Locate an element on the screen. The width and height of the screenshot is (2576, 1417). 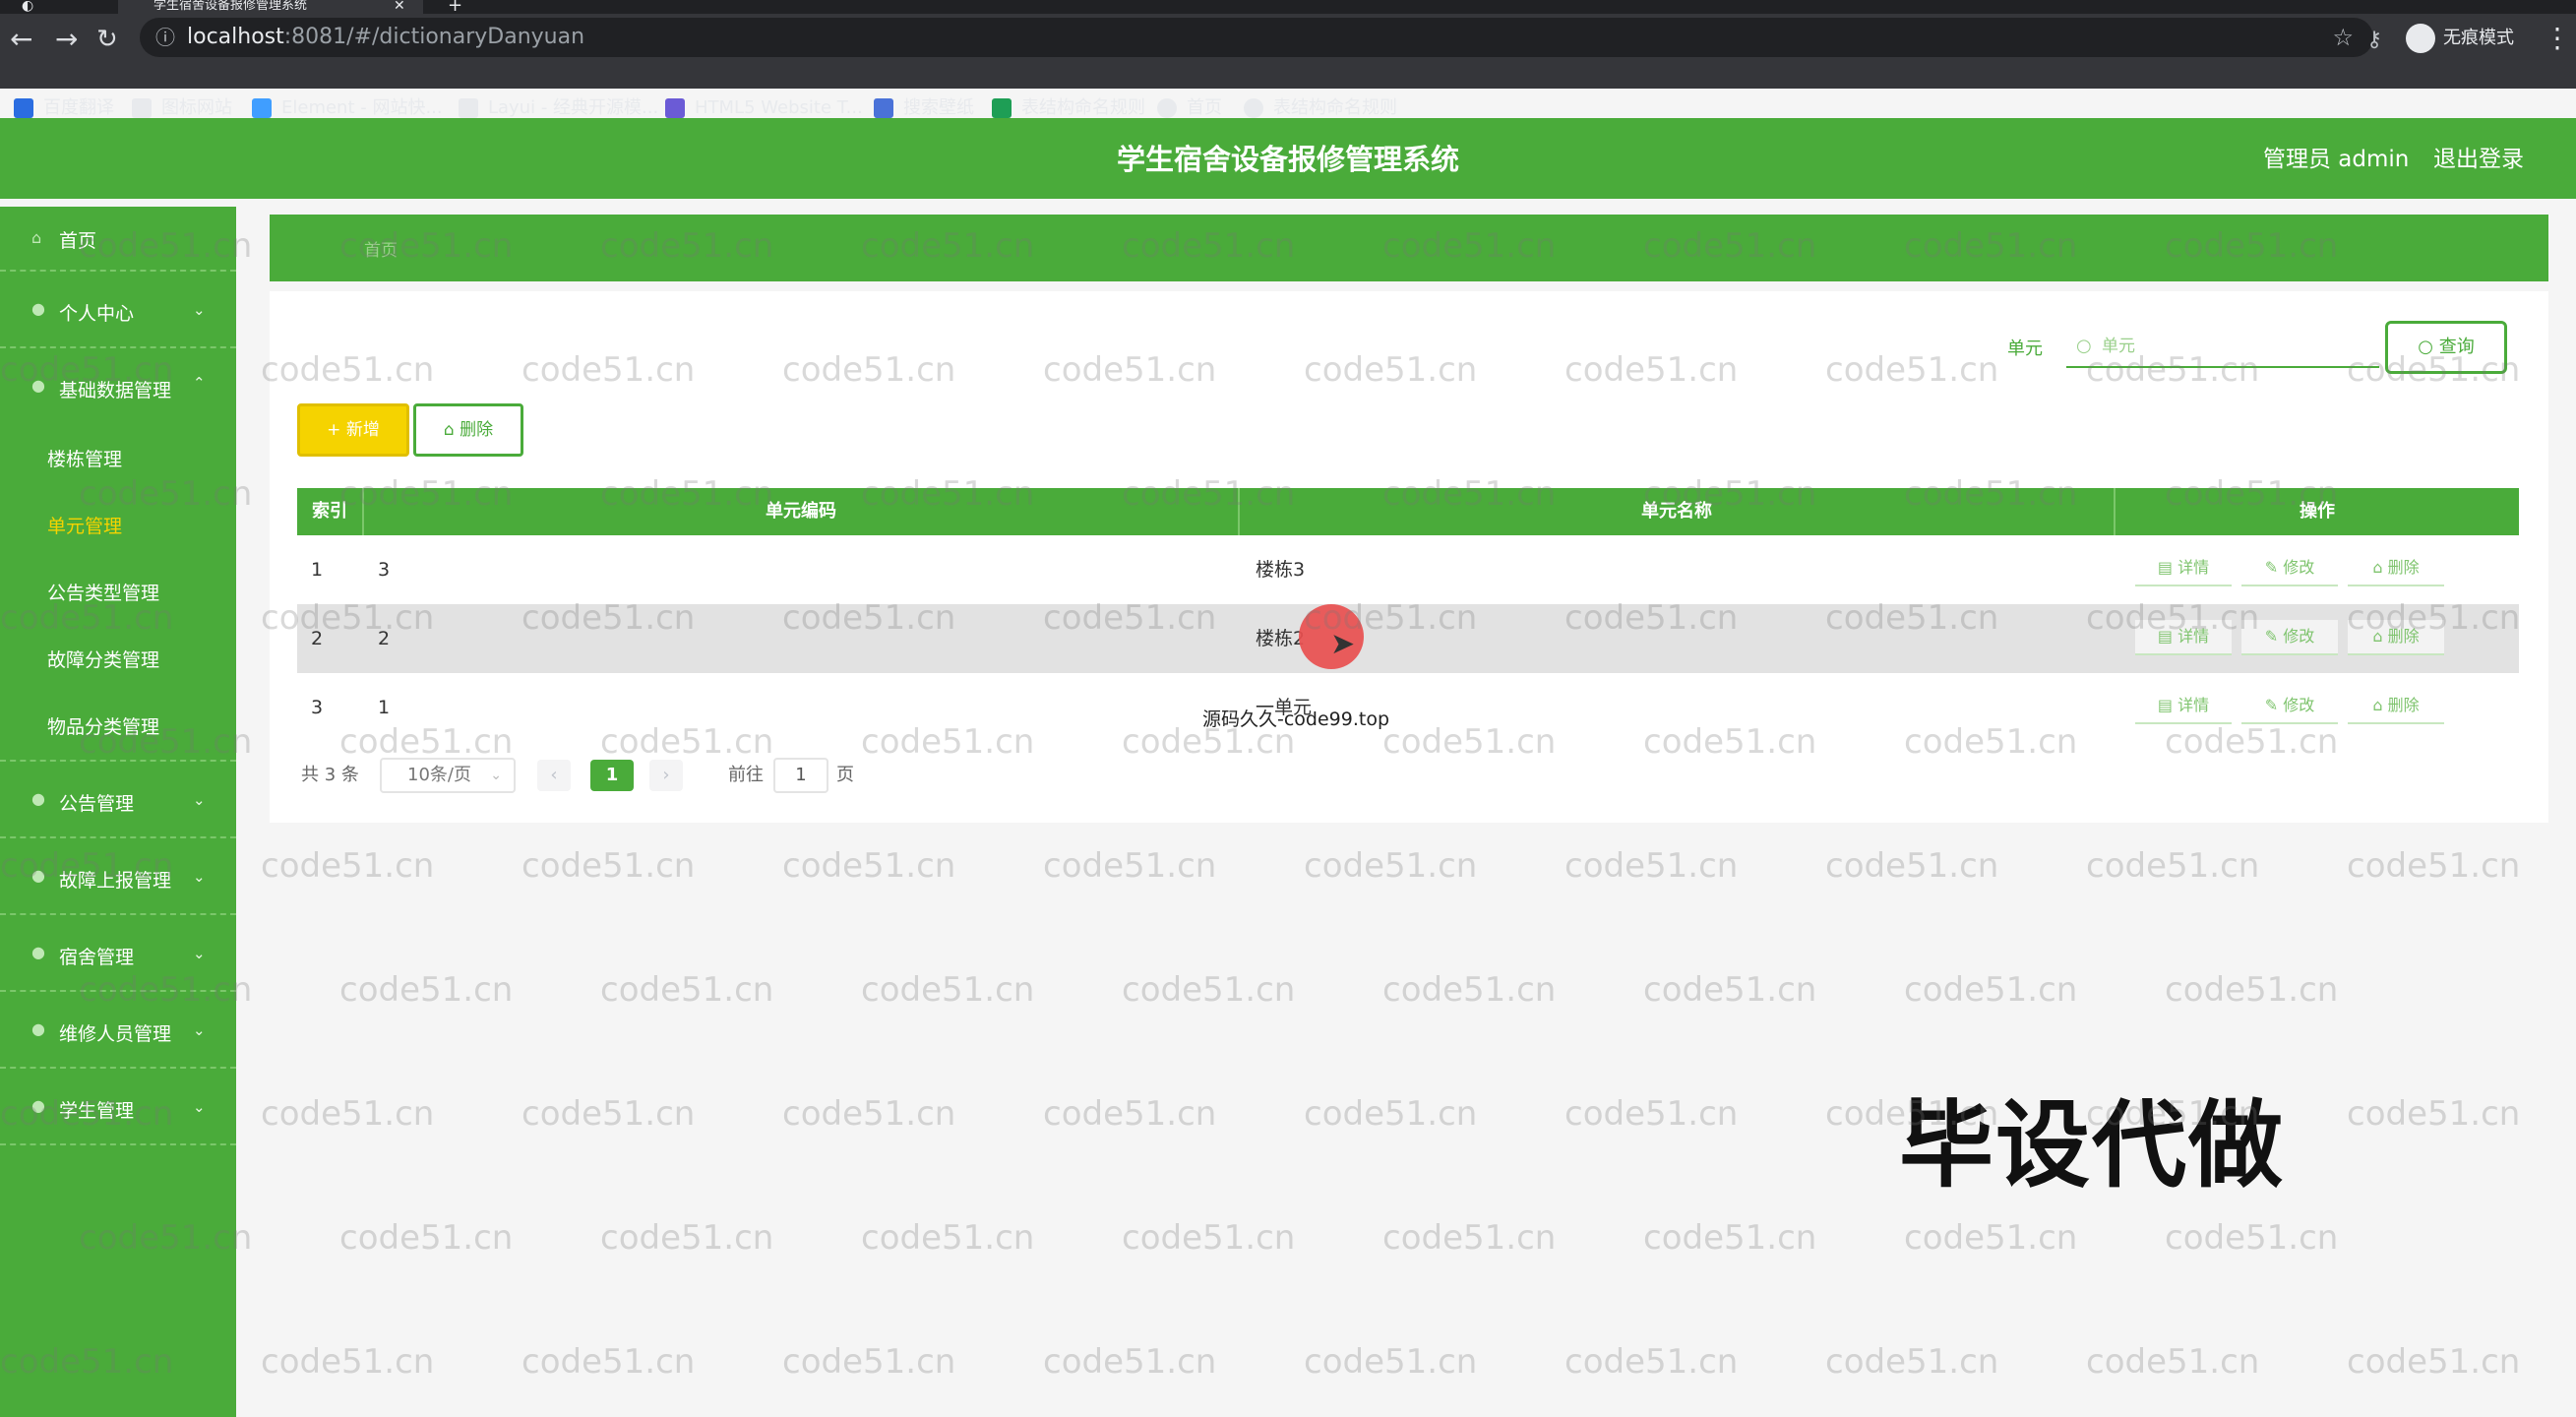
prev-page-button: ‹ is located at coordinates (554, 775).